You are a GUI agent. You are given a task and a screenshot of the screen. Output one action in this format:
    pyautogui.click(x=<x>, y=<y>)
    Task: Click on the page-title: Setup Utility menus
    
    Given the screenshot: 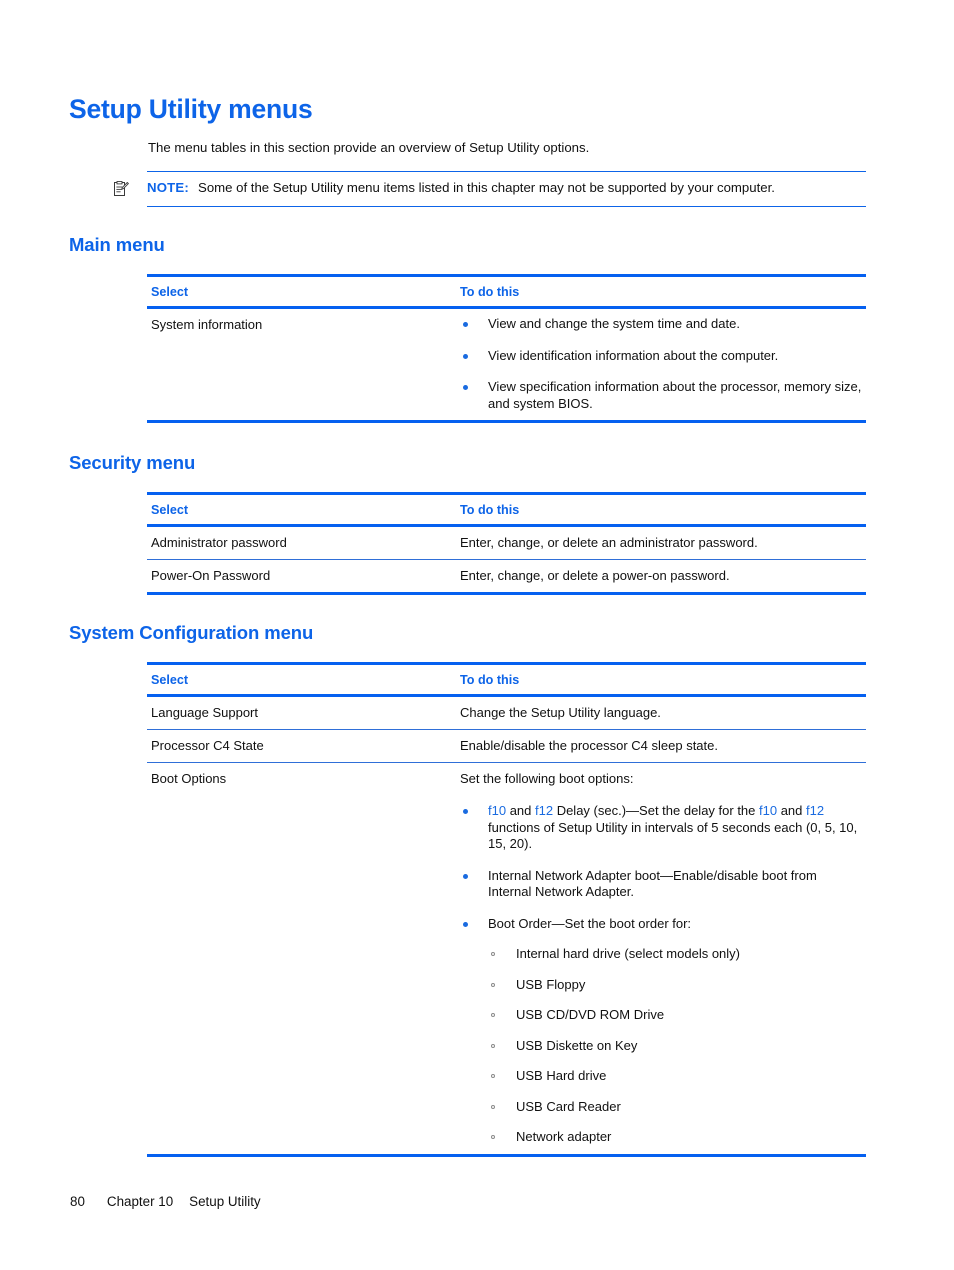 What is the action you would take?
    pyautogui.click(x=191, y=109)
    